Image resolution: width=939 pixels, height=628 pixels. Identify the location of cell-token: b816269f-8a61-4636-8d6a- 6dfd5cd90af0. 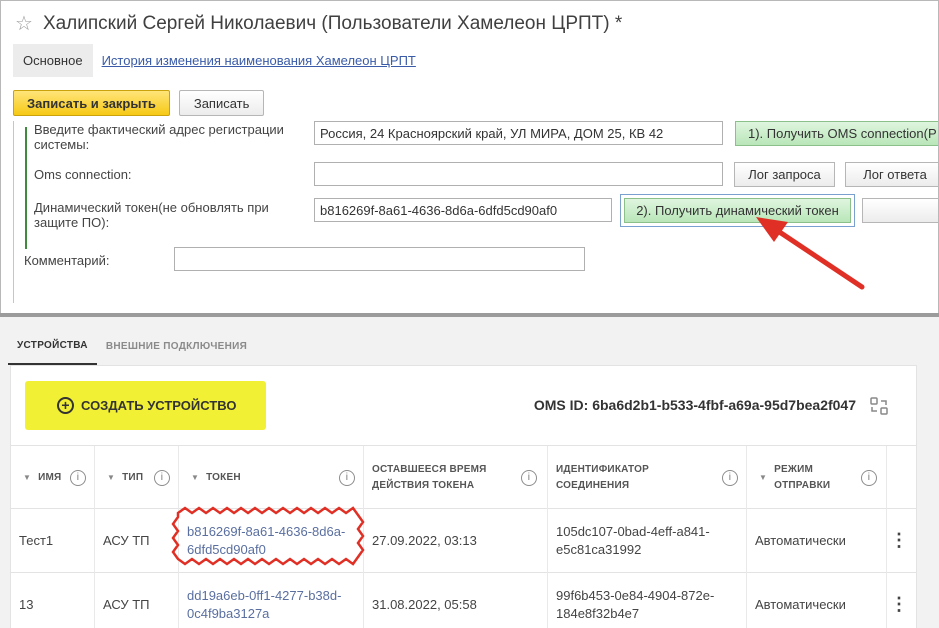
(271, 541).